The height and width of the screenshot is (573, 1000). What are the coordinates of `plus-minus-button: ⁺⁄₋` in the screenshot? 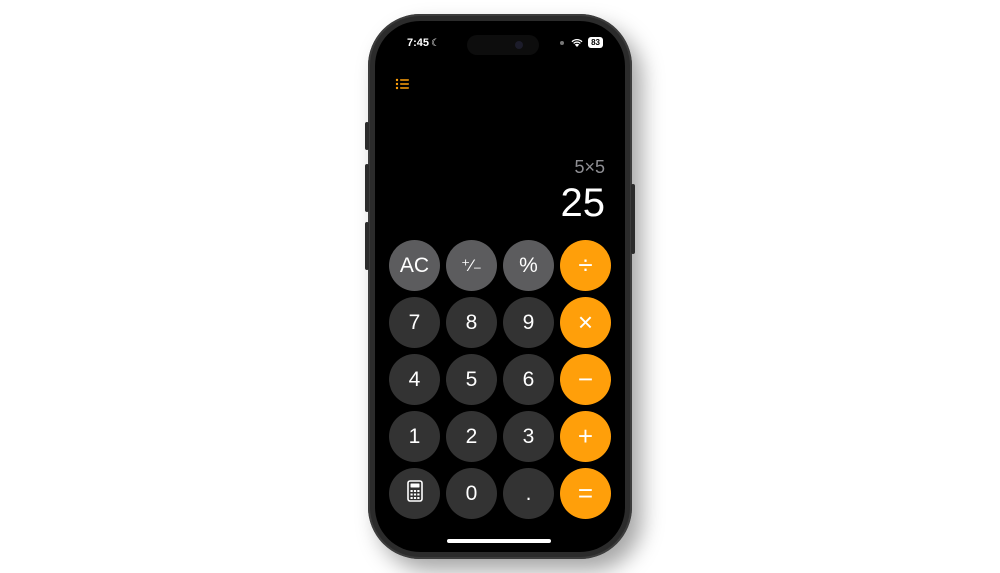 It's located at (471, 265).